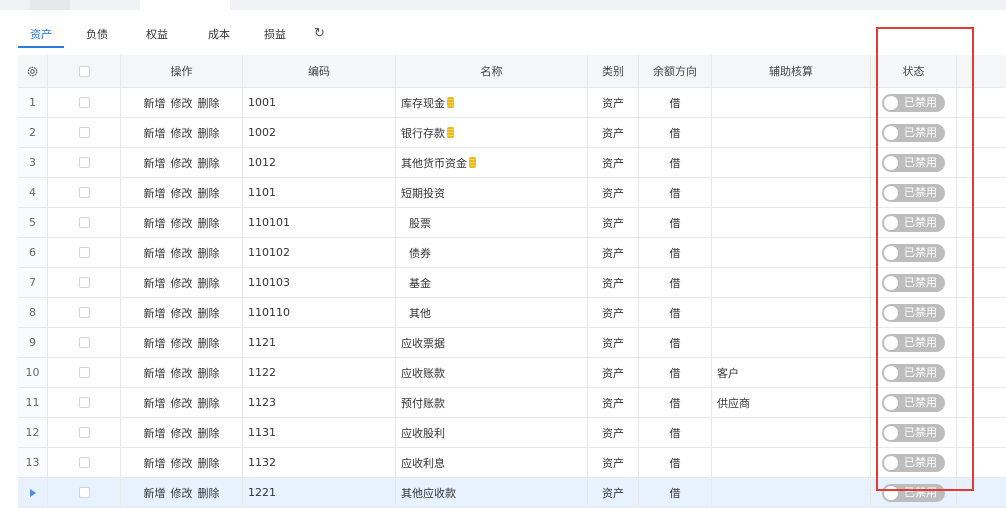 This screenshot has width=1006, height=508. I want to click on refresh-icon: ↻, so click(319, 34).